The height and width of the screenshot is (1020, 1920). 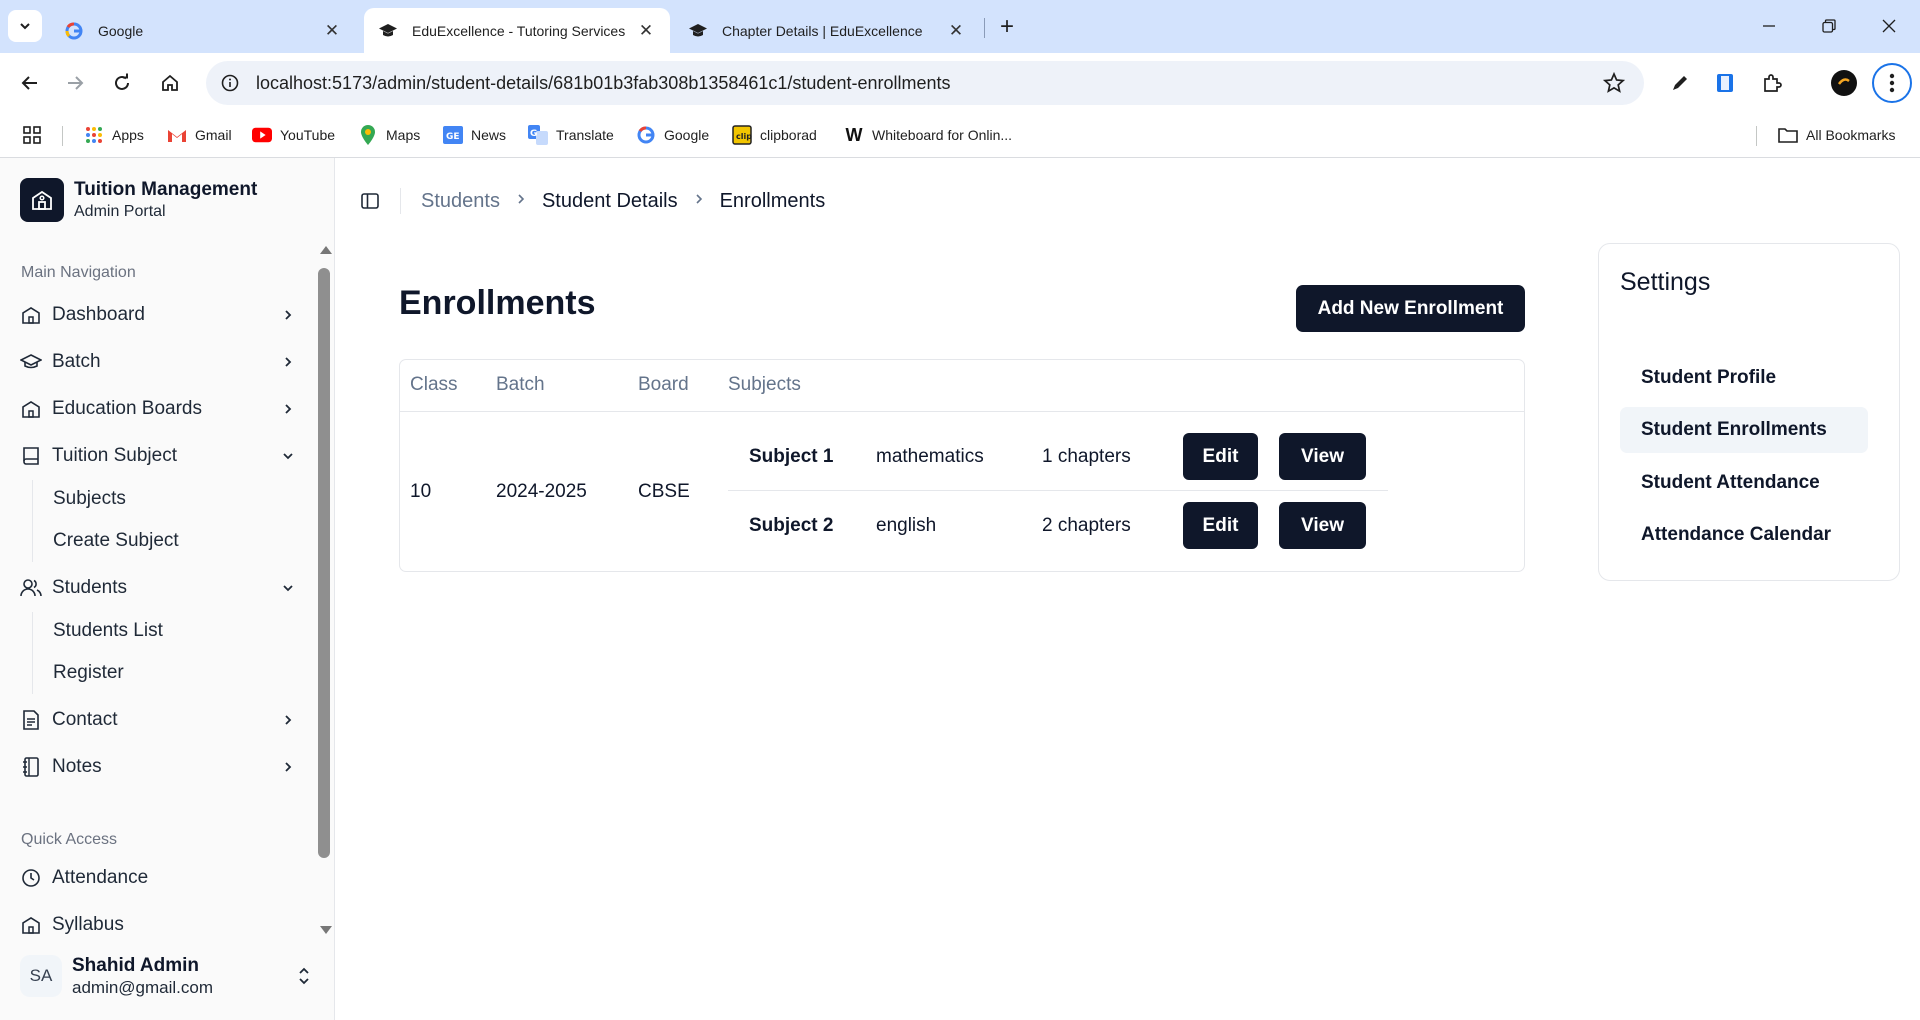 What do you see at coordinates (571, 135) in the screenshot?
I see `bookmark-translate: G Translate` at bounding box center [571, 135].